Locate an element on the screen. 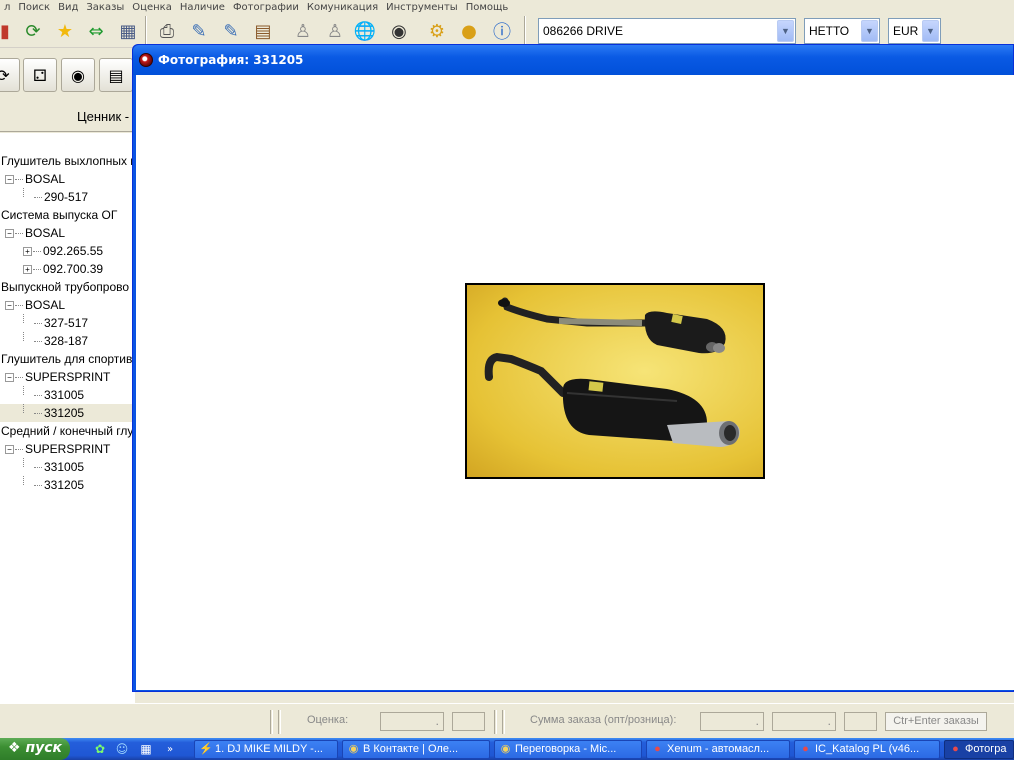  user-icon: ♙ is located at coordinates (303, 31).